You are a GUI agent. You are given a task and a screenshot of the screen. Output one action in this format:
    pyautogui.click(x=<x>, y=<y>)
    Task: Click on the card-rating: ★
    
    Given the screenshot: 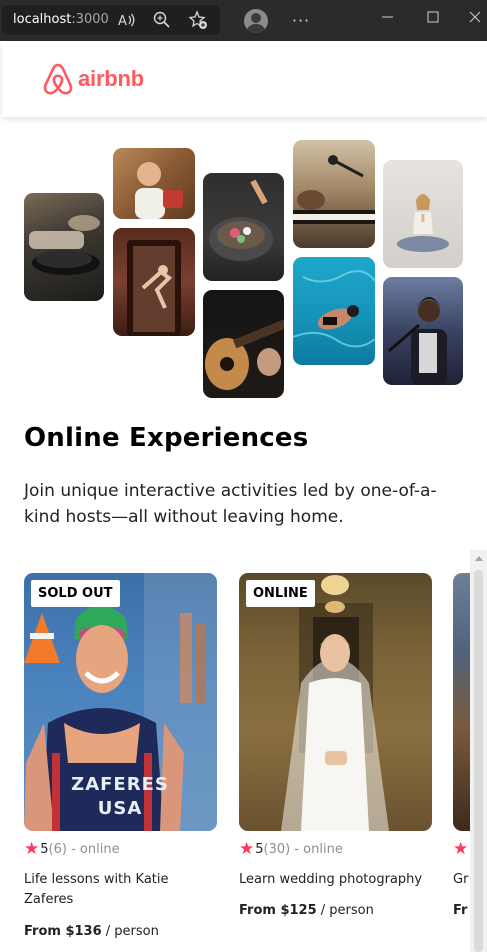 What is the action you would take?
    pyautogui.click(x=461, y=849)
    